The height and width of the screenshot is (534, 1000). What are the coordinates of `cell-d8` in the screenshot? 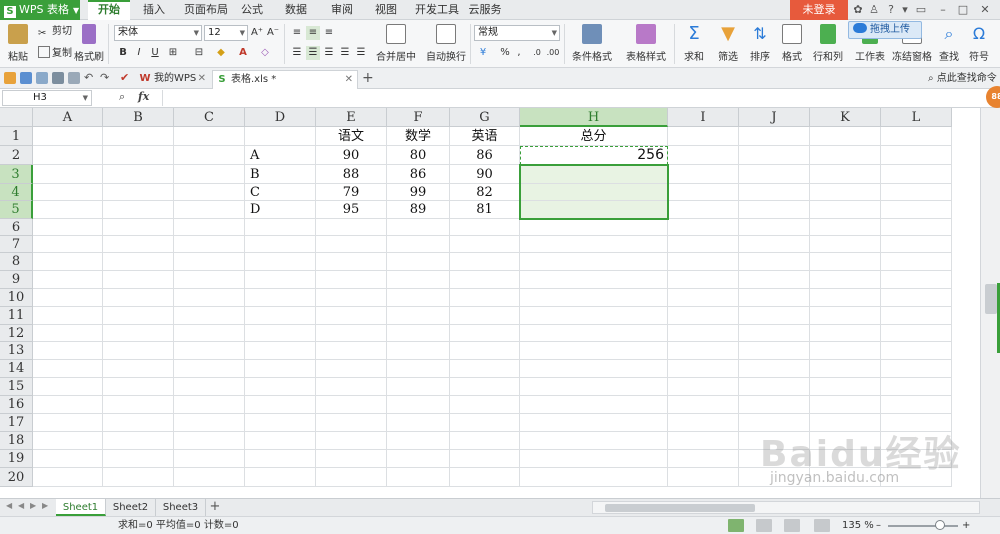 It's located at (280, 262).